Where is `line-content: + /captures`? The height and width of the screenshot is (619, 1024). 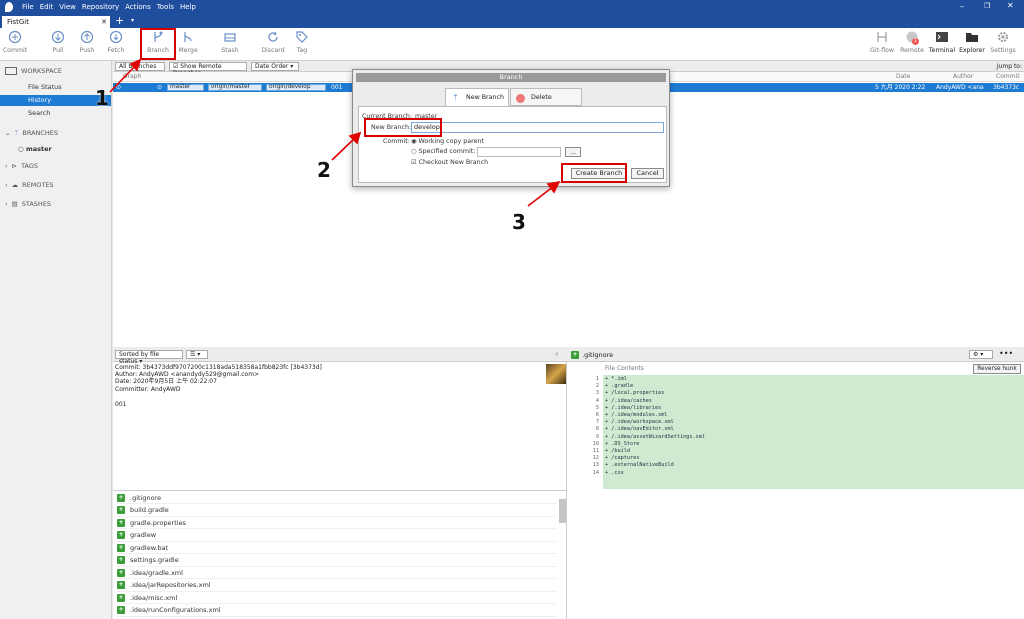
line-content: + /captures is located at coordinates (813, 458).